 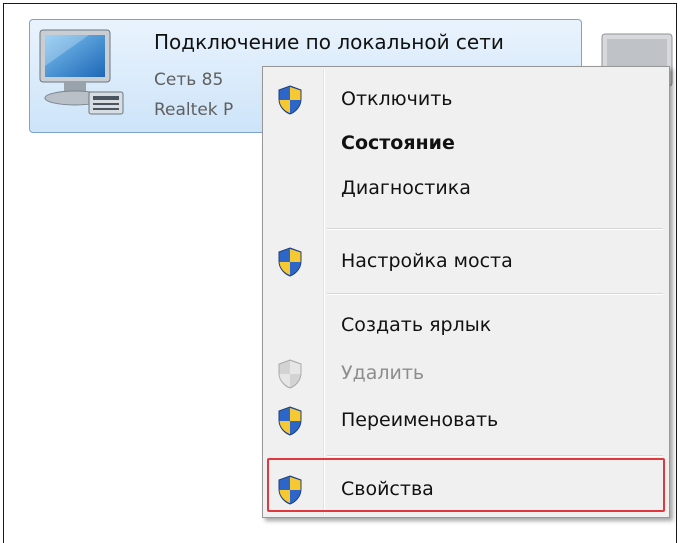 What do you see at coordinates (466, 101) in the screenshot?
I see `menu-item-disconnect: Отключить` at bounding box center [466, 101].